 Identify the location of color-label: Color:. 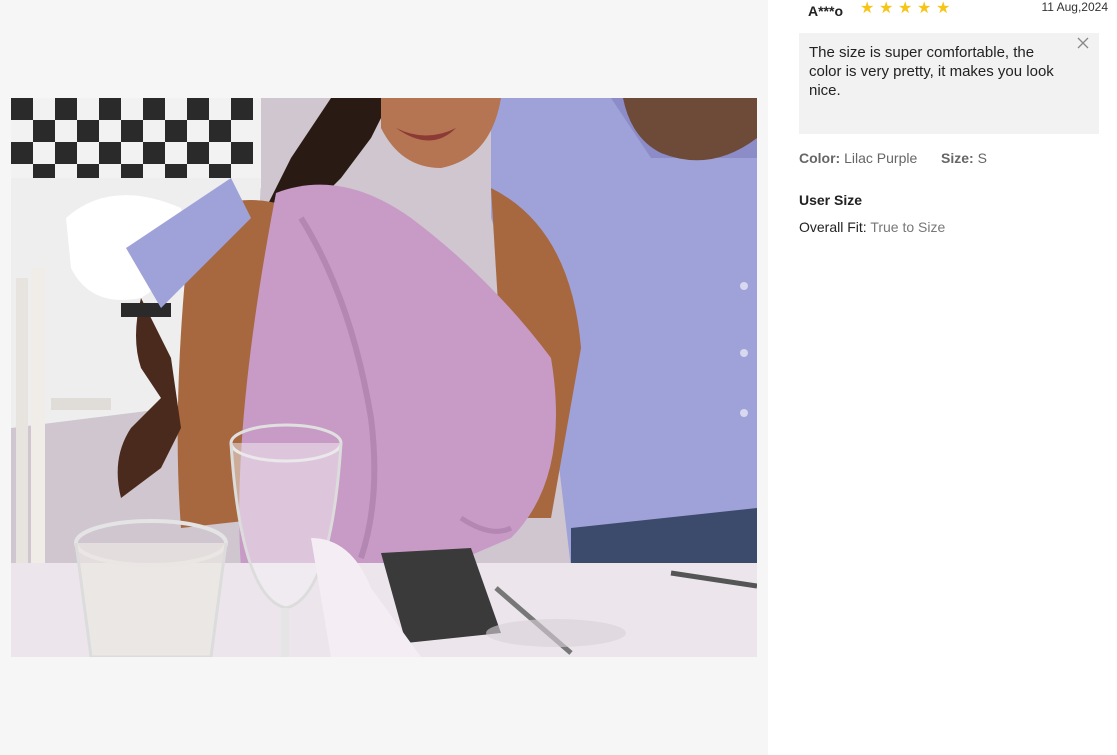
(820, 158).